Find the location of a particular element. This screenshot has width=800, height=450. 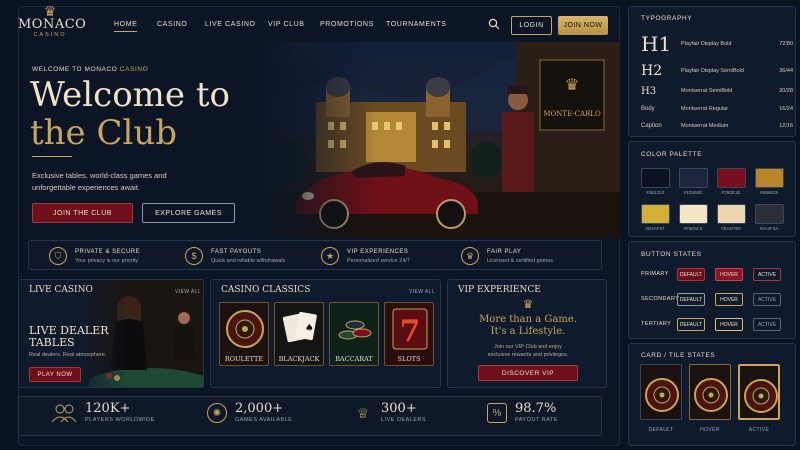

discover-vip-button: DISCOVER VIP is located at coordinates (528, 373).